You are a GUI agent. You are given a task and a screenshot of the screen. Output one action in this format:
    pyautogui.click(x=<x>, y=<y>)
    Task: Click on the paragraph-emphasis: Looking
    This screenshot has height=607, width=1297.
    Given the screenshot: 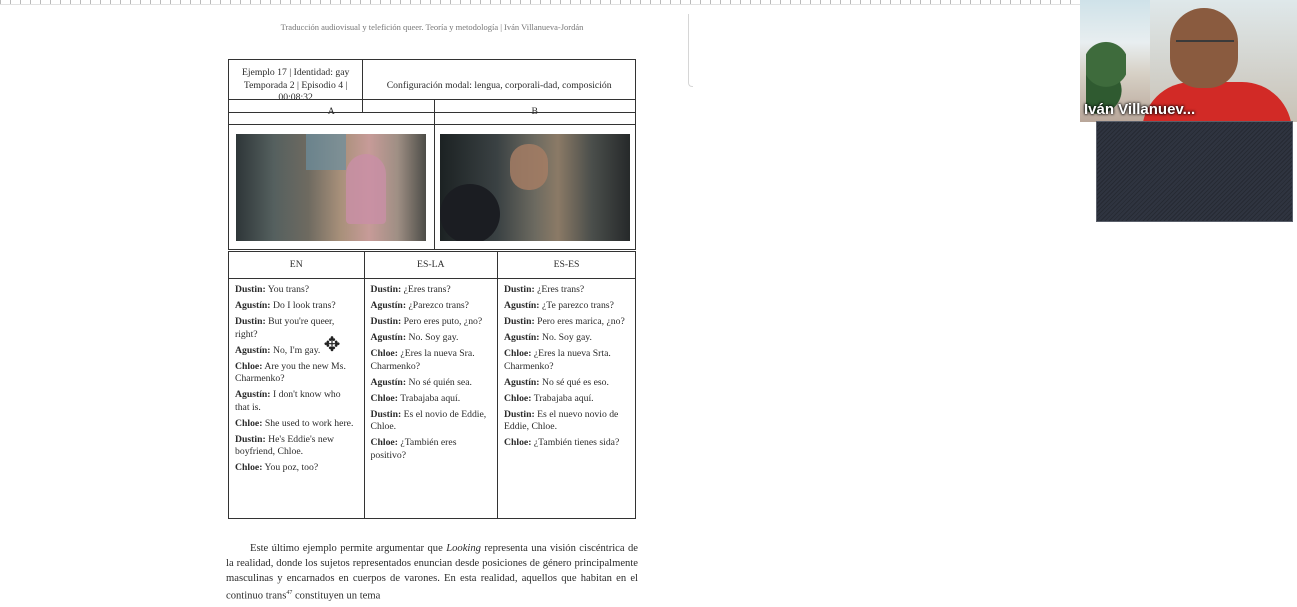 What is the action you would take?
    pyautogui.click(x=463, y=548)
    